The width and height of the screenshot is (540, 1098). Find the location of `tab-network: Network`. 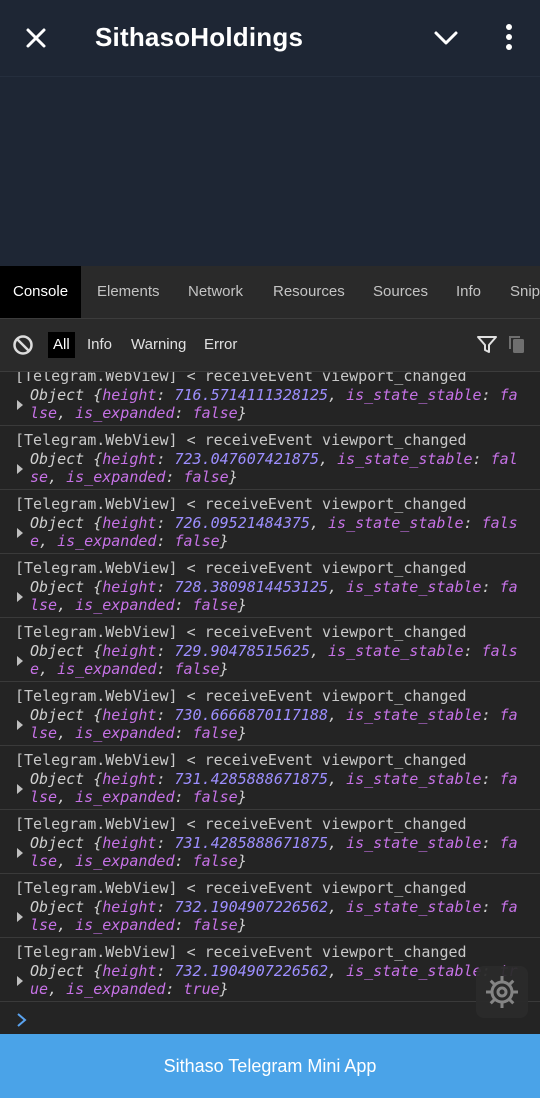

tab-network: Network is located at coordinates (215, 292).